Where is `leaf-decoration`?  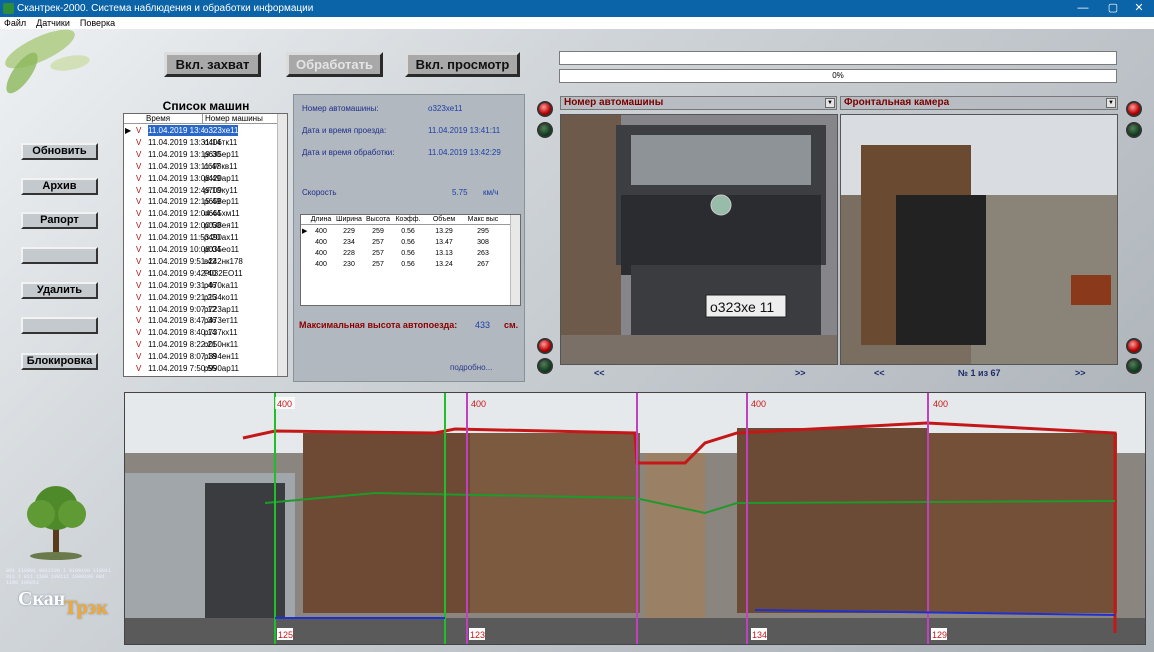 leaf-decoration is located at coordinates (47, 61).